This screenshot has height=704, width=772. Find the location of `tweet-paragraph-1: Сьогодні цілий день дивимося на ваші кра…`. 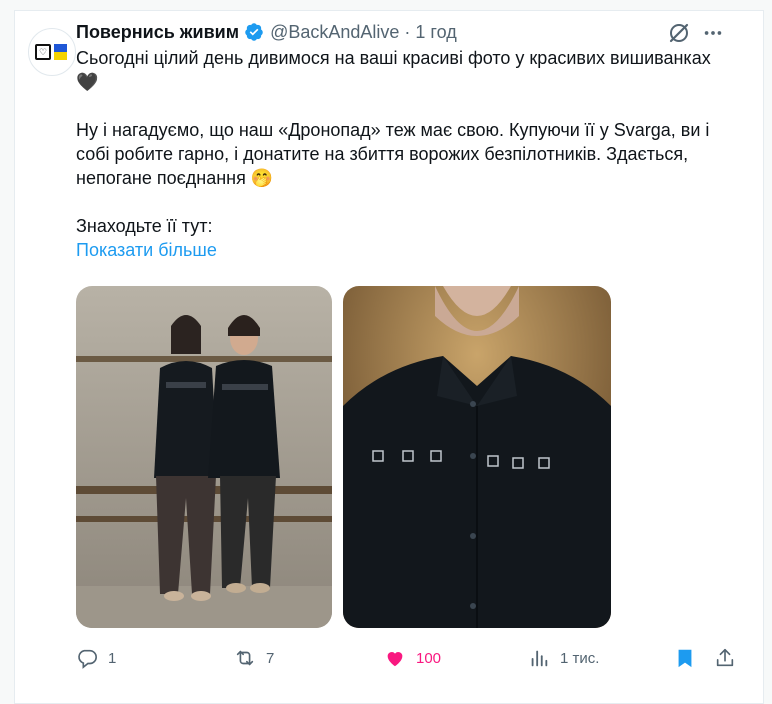

tweet-paragraph-1: Сьогодні цілий день дивимося на ваші кра… is located at coordinates (393, 70).